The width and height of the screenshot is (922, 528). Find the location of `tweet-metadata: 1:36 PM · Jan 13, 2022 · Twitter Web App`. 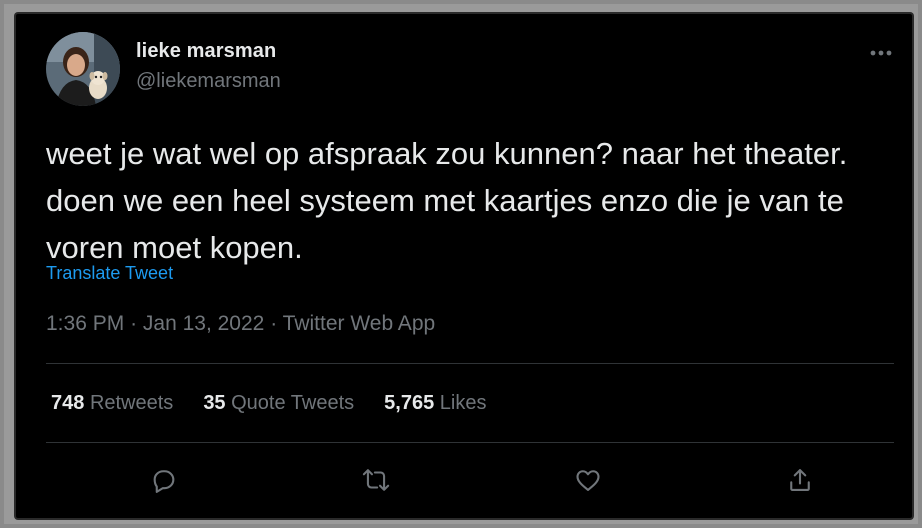

tweet-metadata: 1:36 PM · Jan 13, 2022 · Twitter Web App is located at coordinates (240, 324).